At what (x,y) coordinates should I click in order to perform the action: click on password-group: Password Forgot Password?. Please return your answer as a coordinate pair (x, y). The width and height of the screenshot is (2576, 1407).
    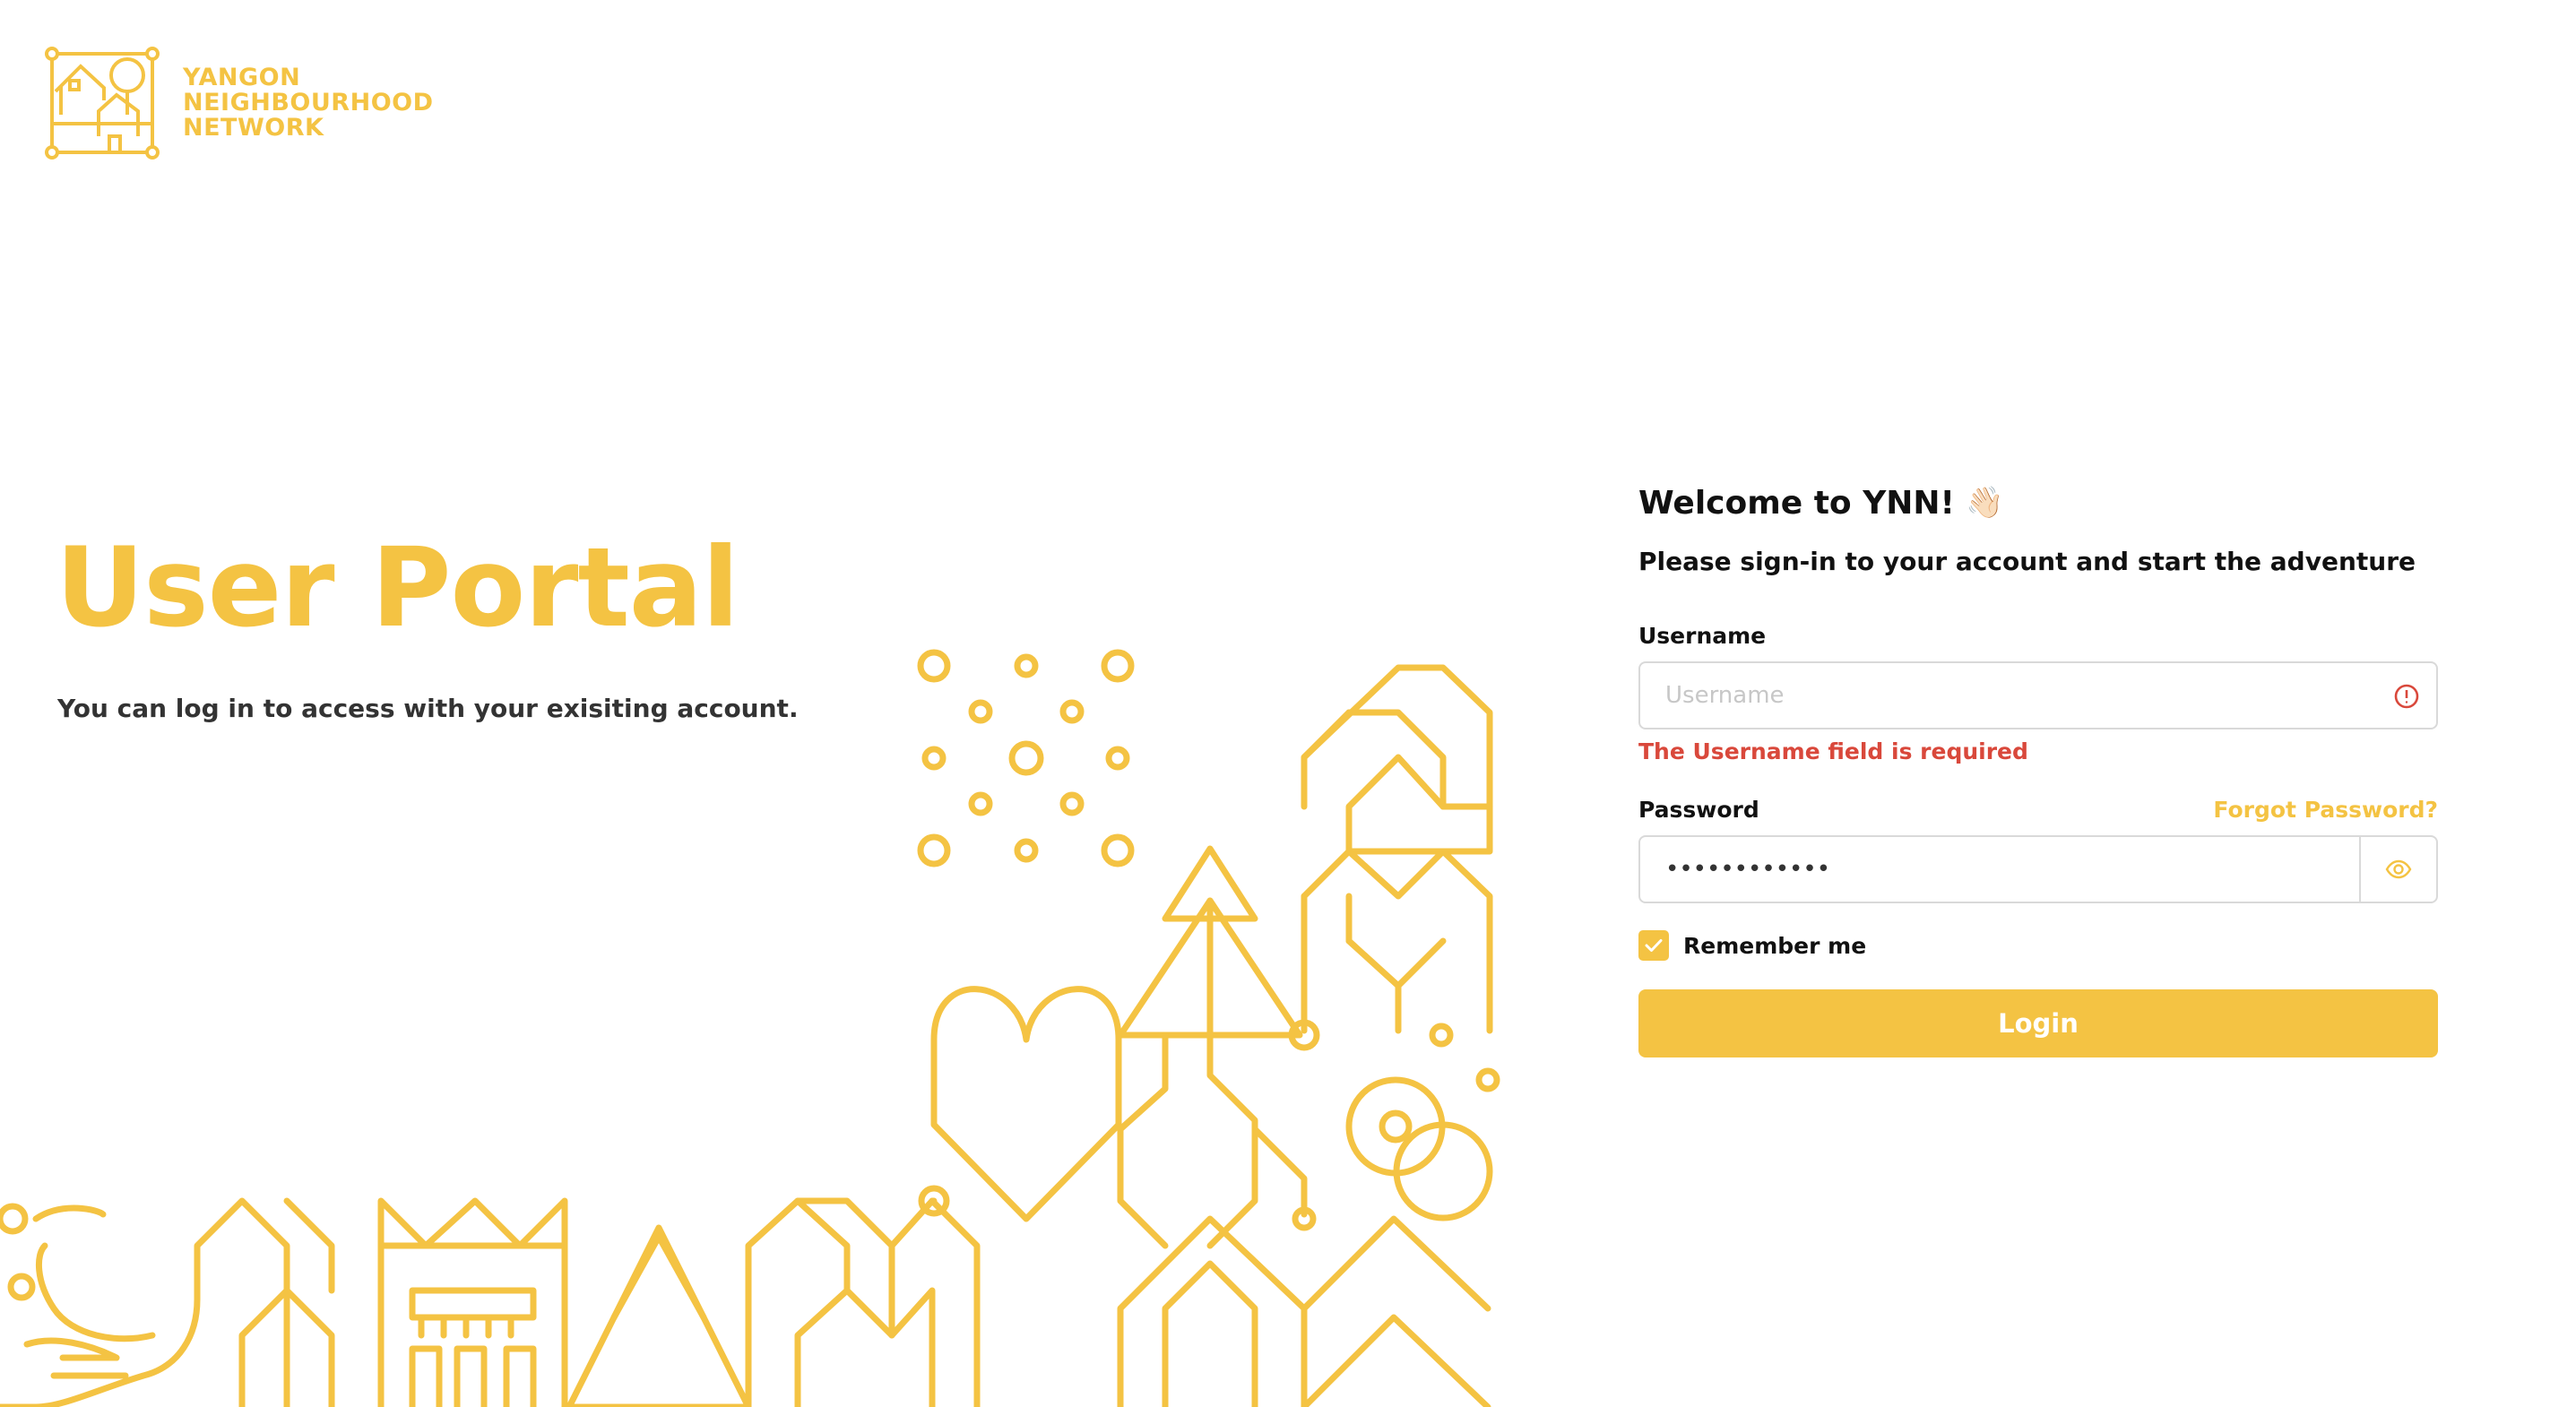
    Looking at the image, I should click on (2038, 850).